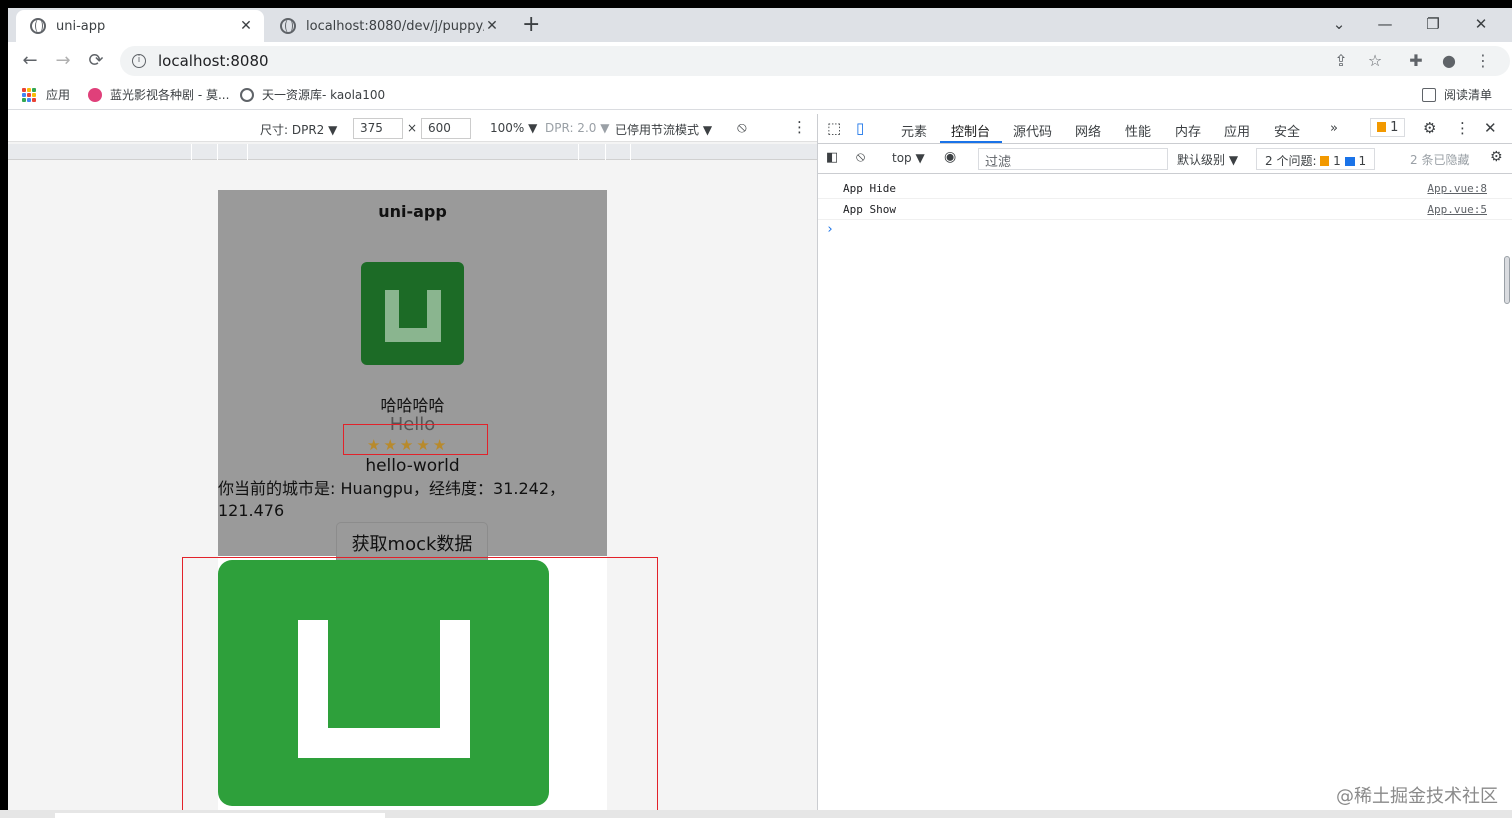 The width and height of the screenshot is (1512, 818). I want to click on console-message: App Show App.vue:5, so click(1165, 209).